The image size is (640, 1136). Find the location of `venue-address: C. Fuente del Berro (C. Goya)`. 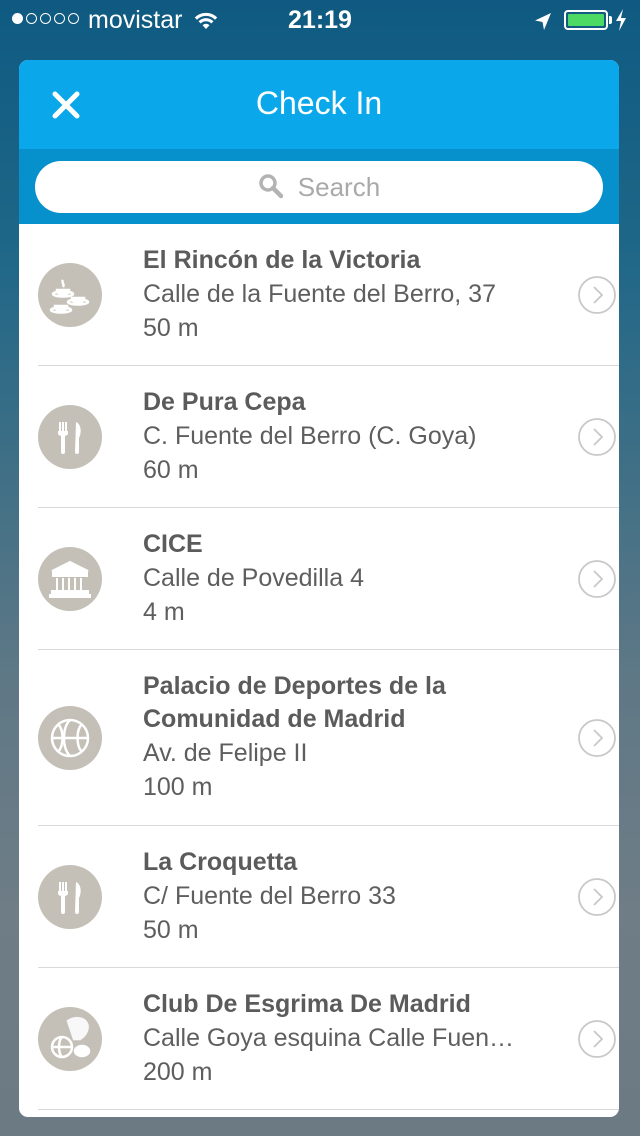

venue-address: C. Fuente del Berro (C. Goya) is located at coordinates (310, 436).